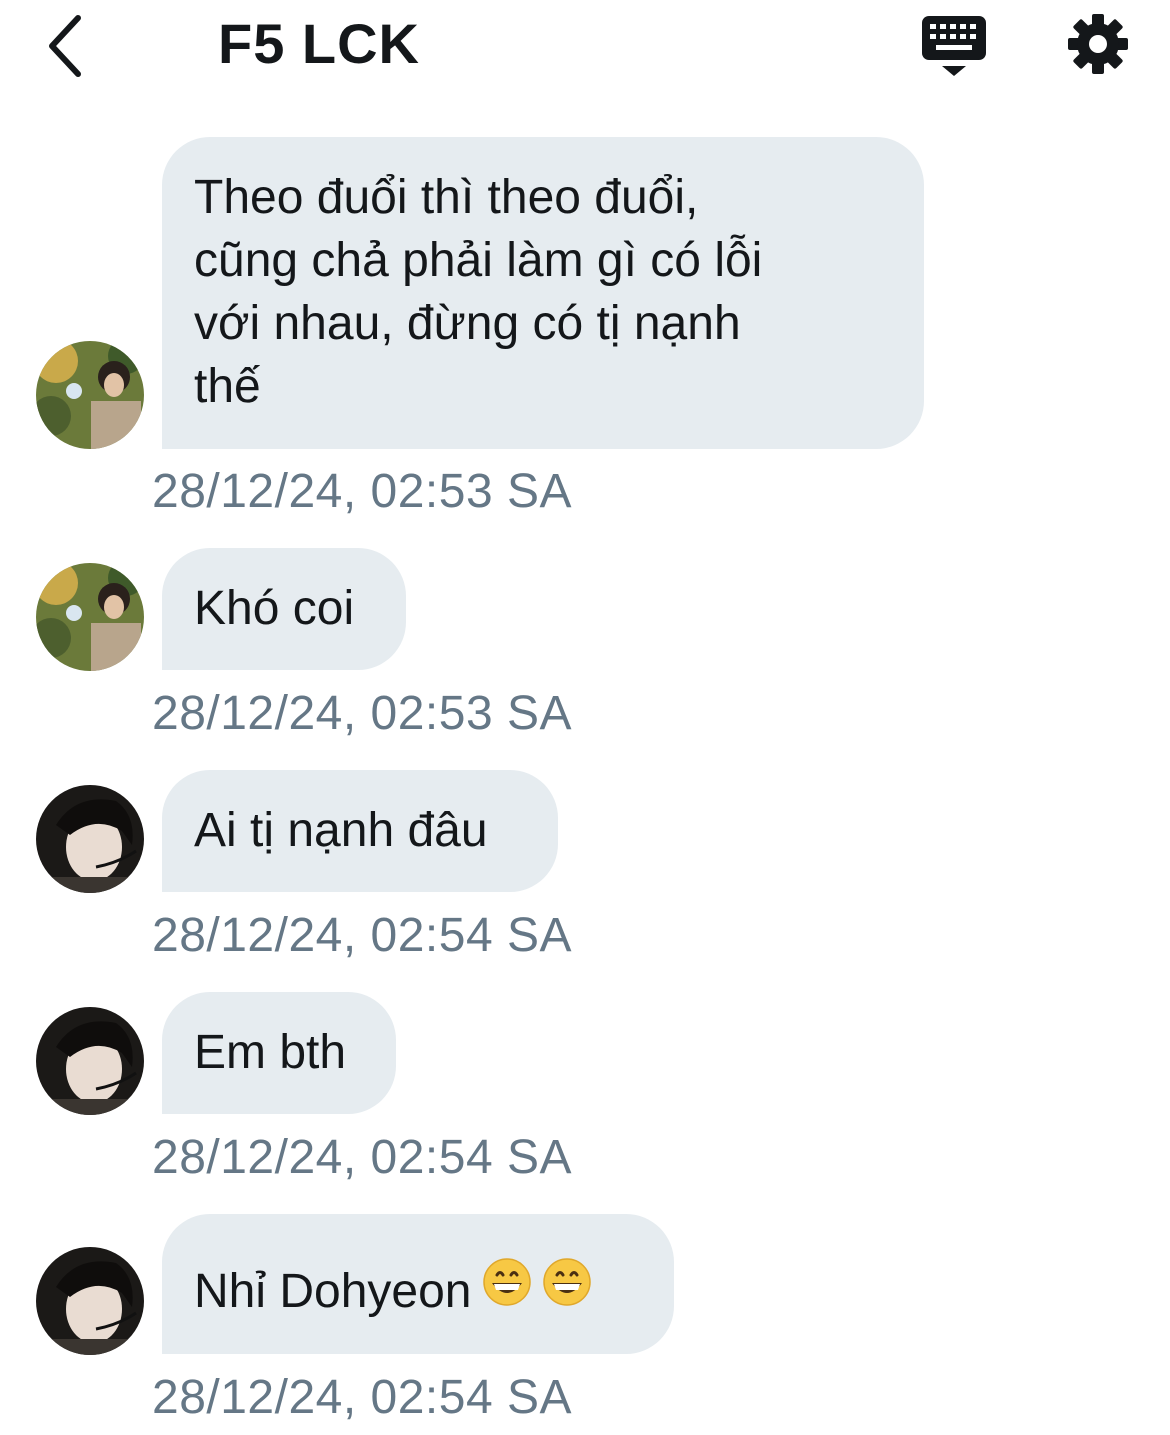  I want to click on conversation-title: F5 LCK, so click(319, 43).